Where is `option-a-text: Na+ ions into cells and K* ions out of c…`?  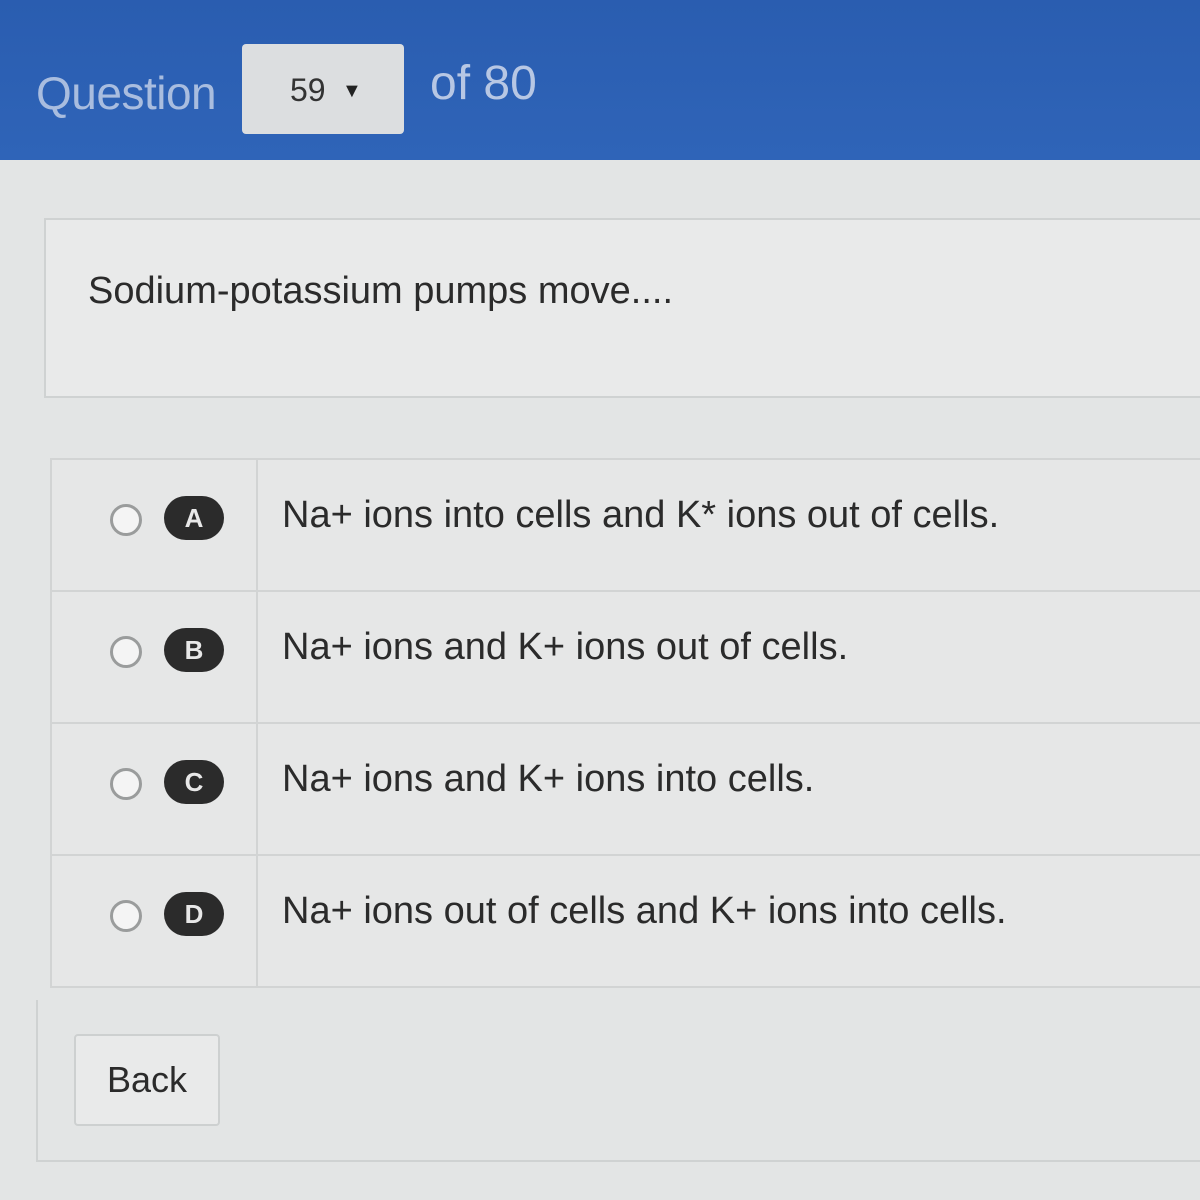 option-a-text: Na+ ions into cells and K* ions out of c… is located at coordinates (641, 515).